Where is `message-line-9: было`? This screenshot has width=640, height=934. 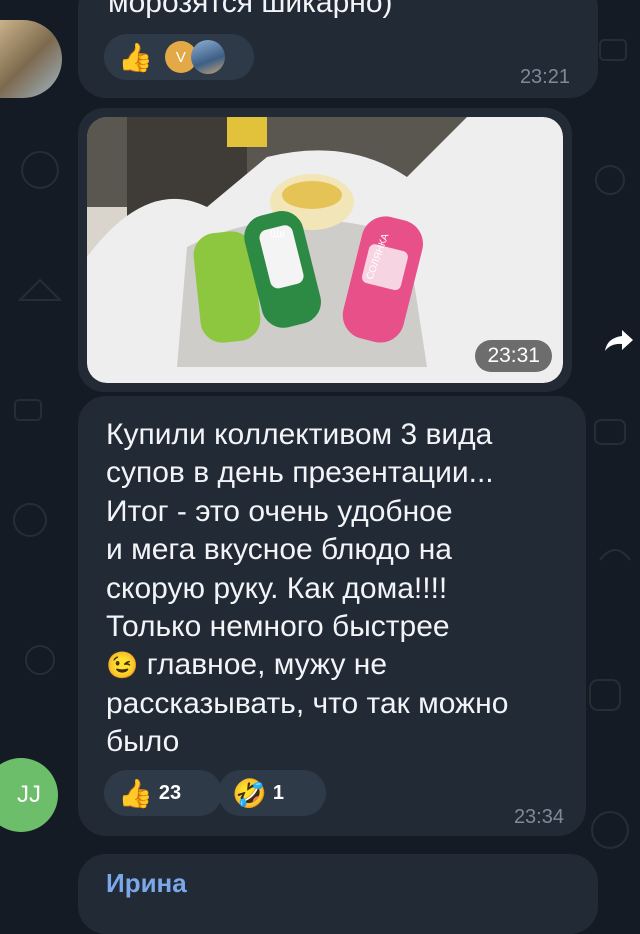 message-line-9: было is located at coordinates (143, 742).